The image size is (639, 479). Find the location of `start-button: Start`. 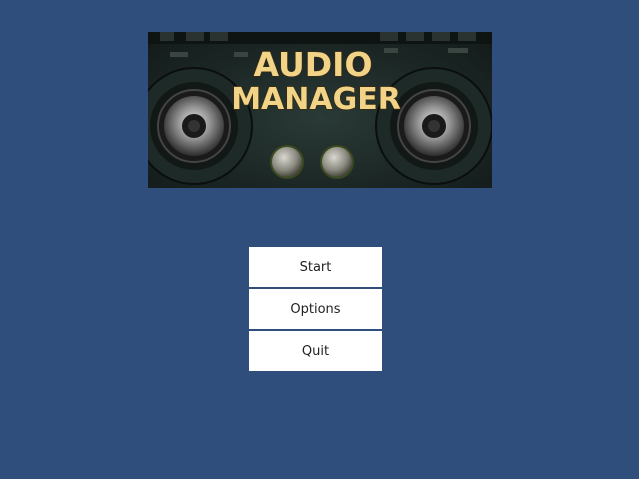

start-button: Start is located at coordinates (315, 267).